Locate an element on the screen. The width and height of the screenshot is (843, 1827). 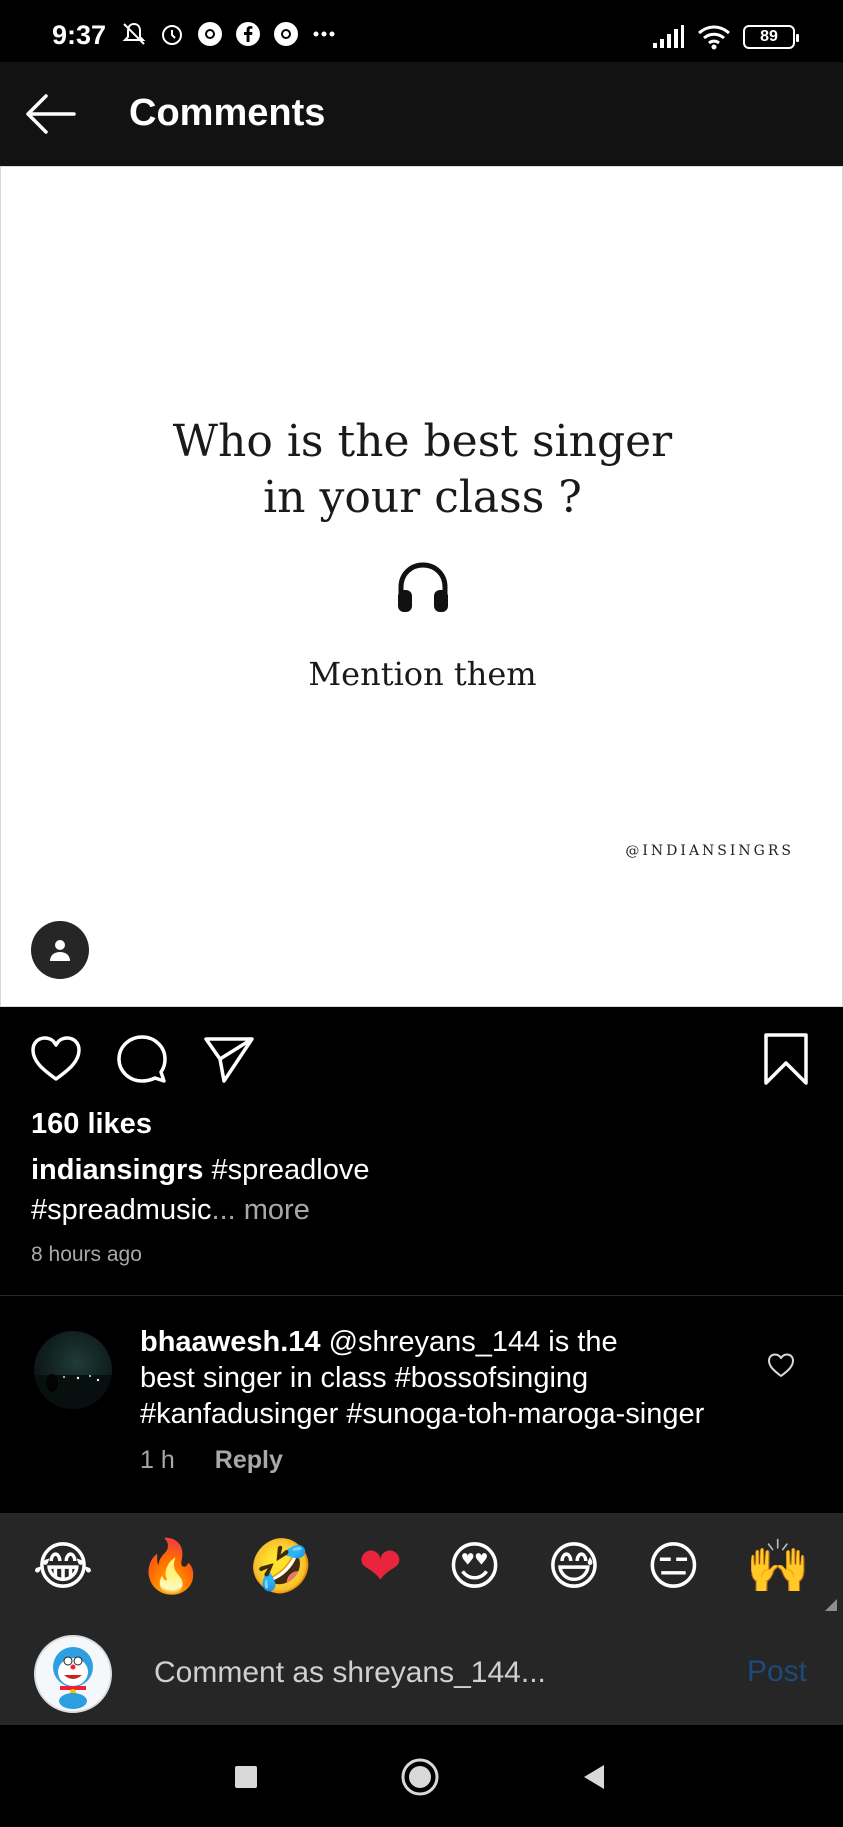
comment-icon is located at coordinates (142, 1059).